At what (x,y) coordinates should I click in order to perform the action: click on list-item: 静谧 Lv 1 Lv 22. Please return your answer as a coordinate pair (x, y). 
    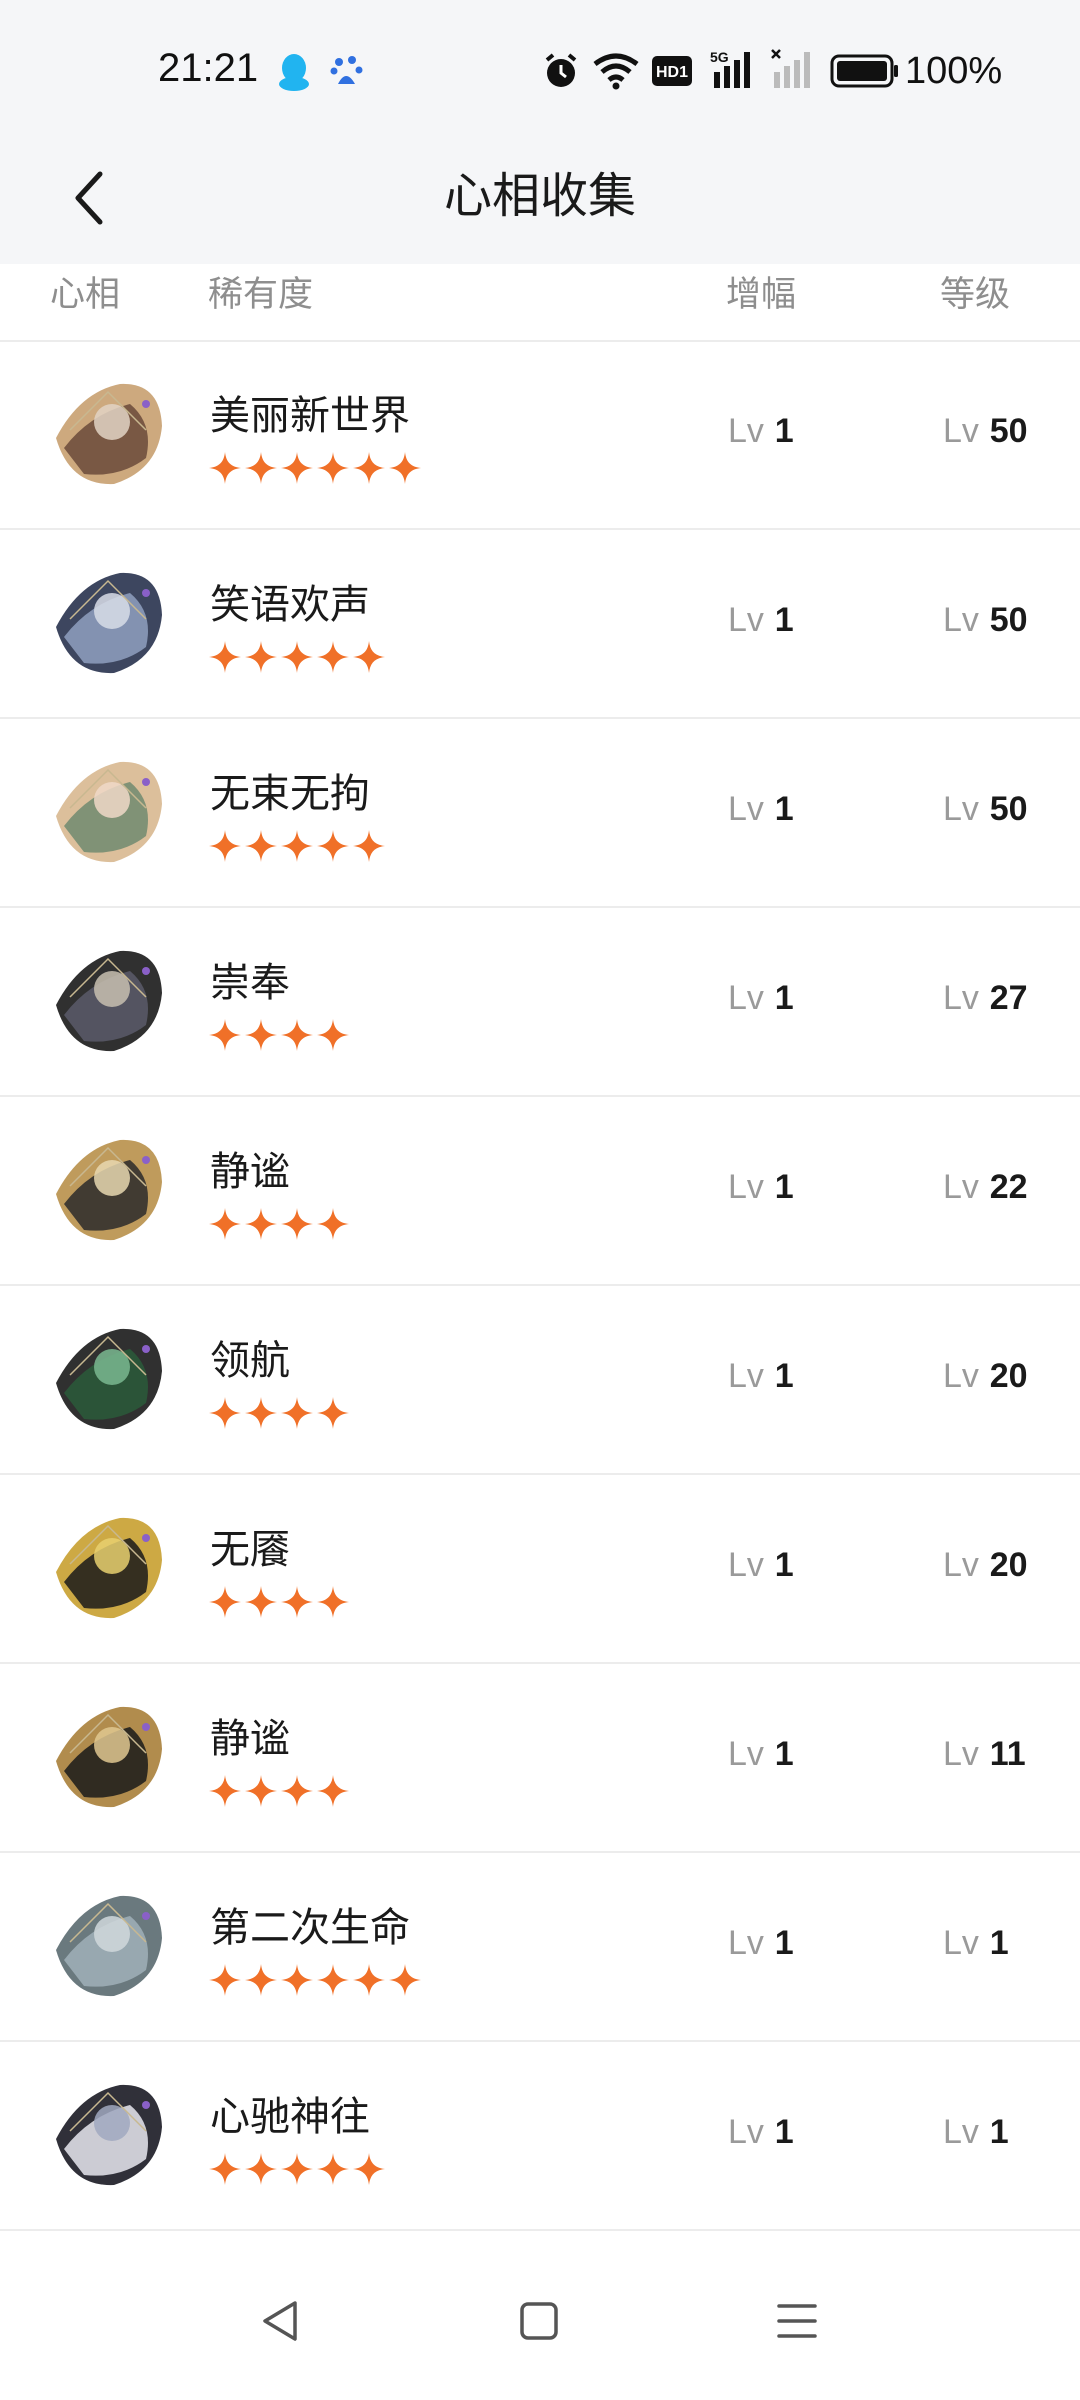
    Looking at the image, I should click on (540, 1191).